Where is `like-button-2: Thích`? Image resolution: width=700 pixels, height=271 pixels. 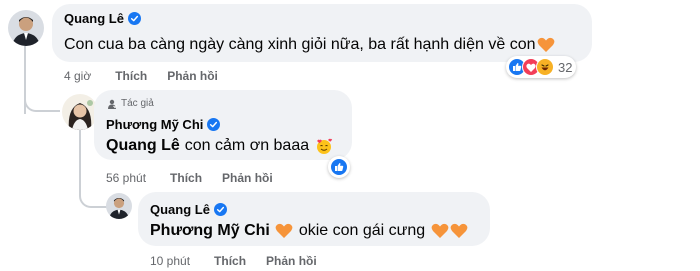 like-button-2: Thích is located at coordinates (186, 178).